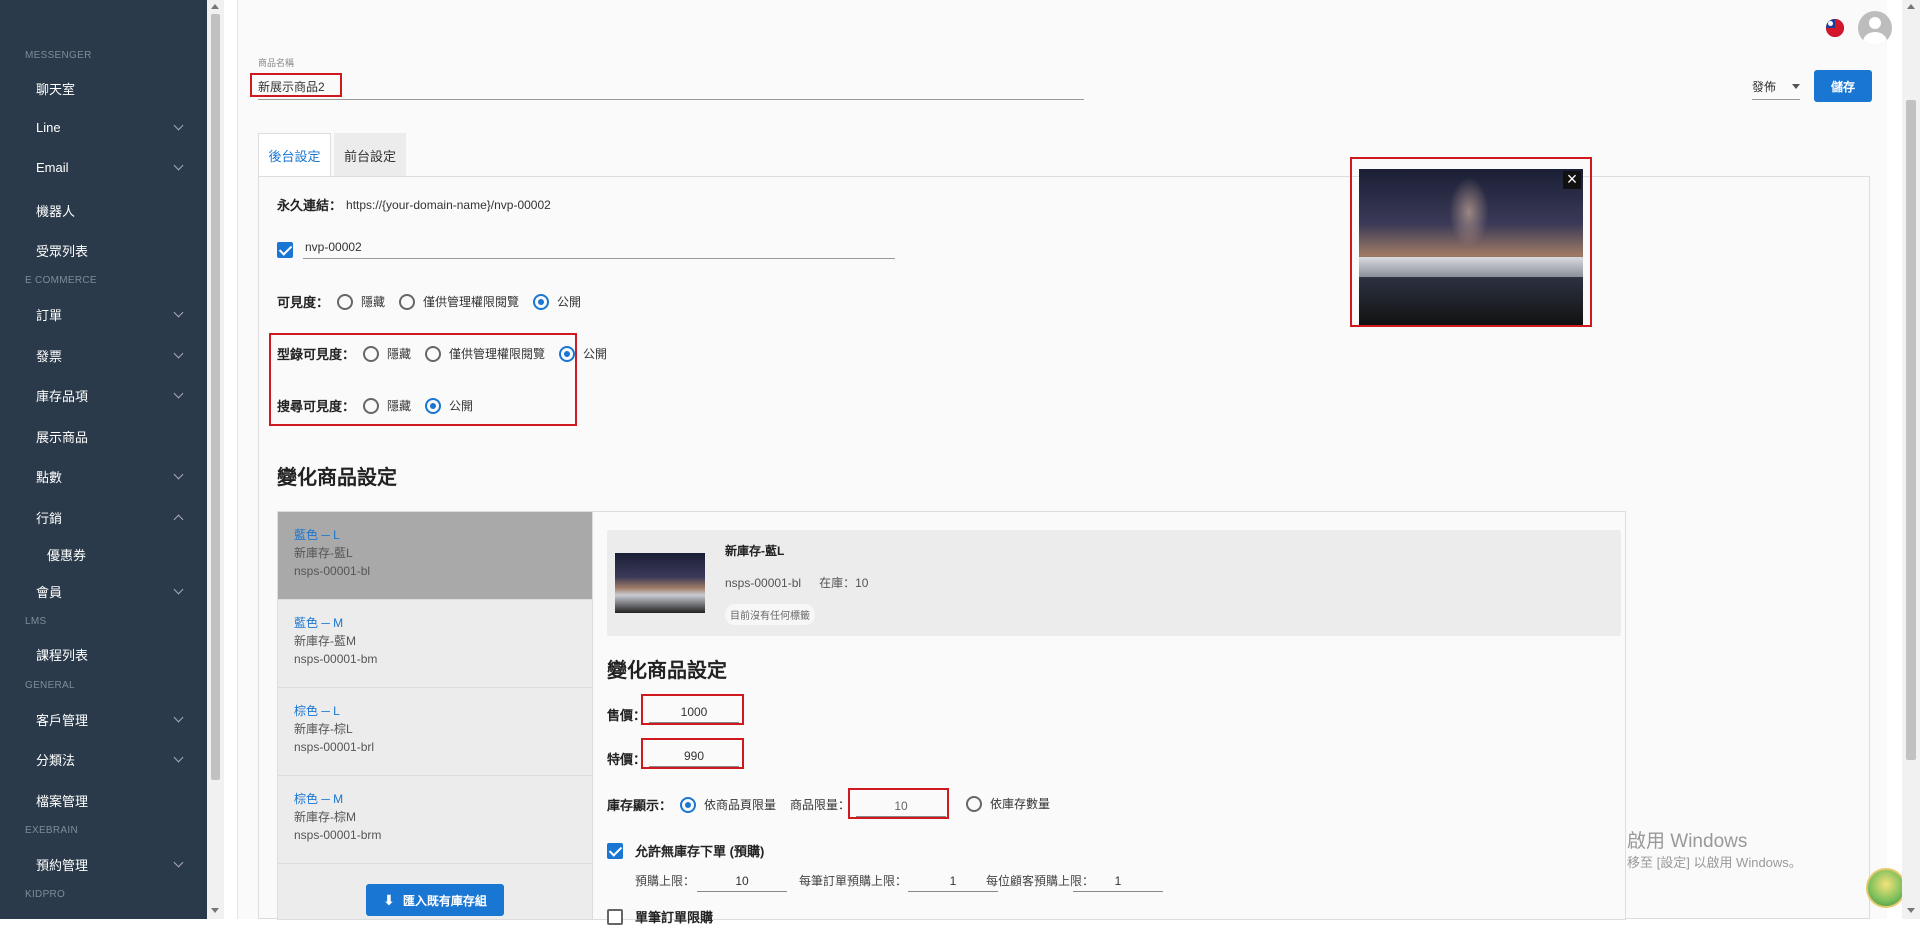 The width and height of the screenshot is (1920, 926). Describe the element at coordinates (435, 900) in the screenshot. I see `import-inventory-button: ⬇ 匯入既有庫存組` at that location.